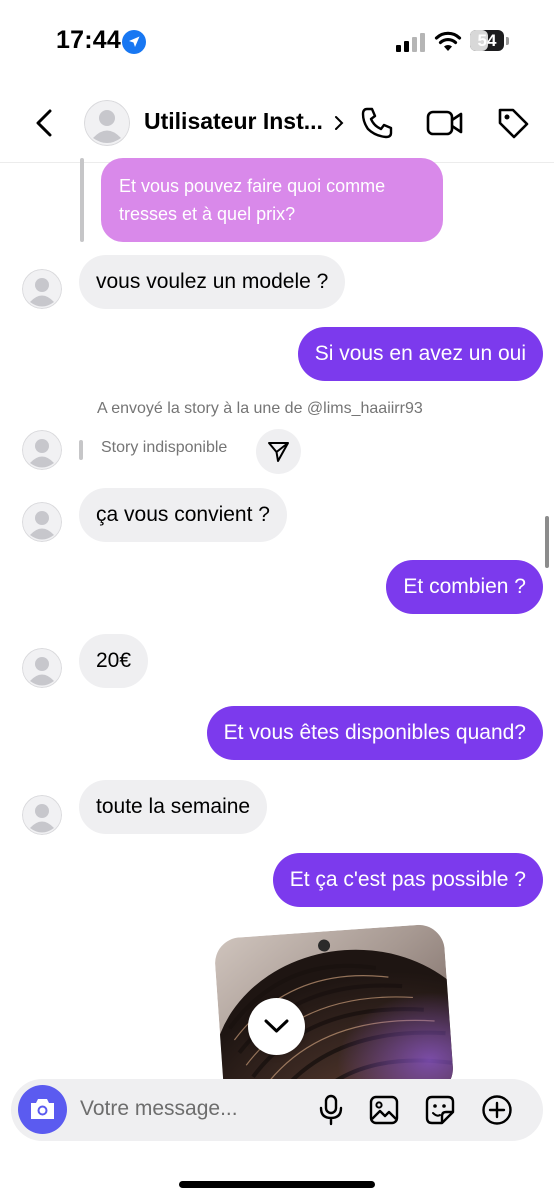  What do you see at coordinates (331, 1110) in the screenshot?
I see `microphone-icon` at bounding box center [331, 1110].